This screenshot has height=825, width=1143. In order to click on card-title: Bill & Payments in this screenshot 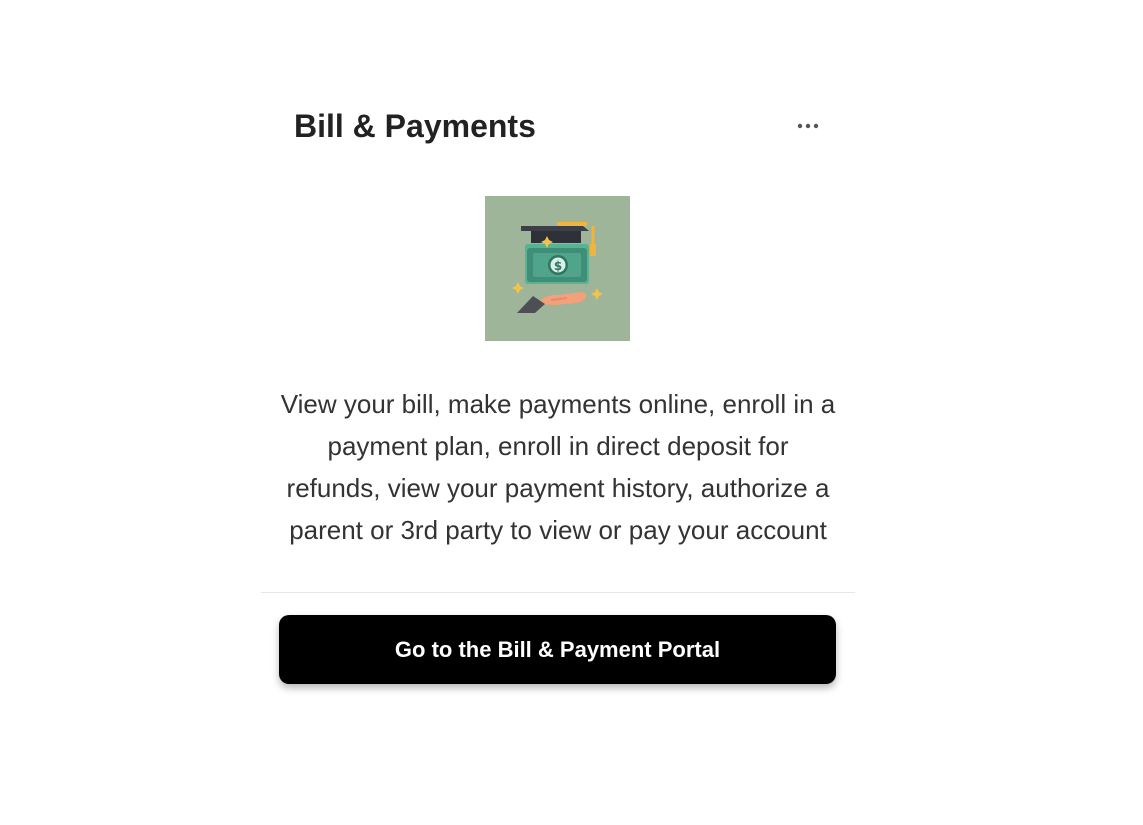, I will do `click(415, 126)`.